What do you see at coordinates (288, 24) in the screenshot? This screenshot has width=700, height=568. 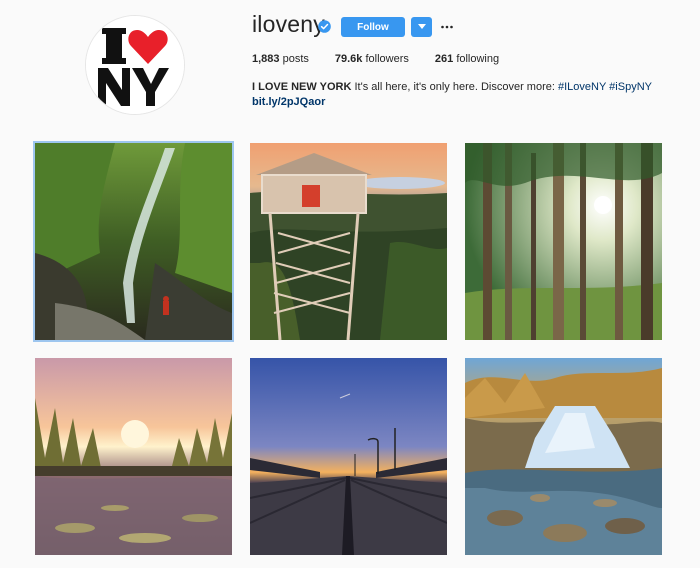 I see `profile-username: iloveny` at bounding box center [288, 24].